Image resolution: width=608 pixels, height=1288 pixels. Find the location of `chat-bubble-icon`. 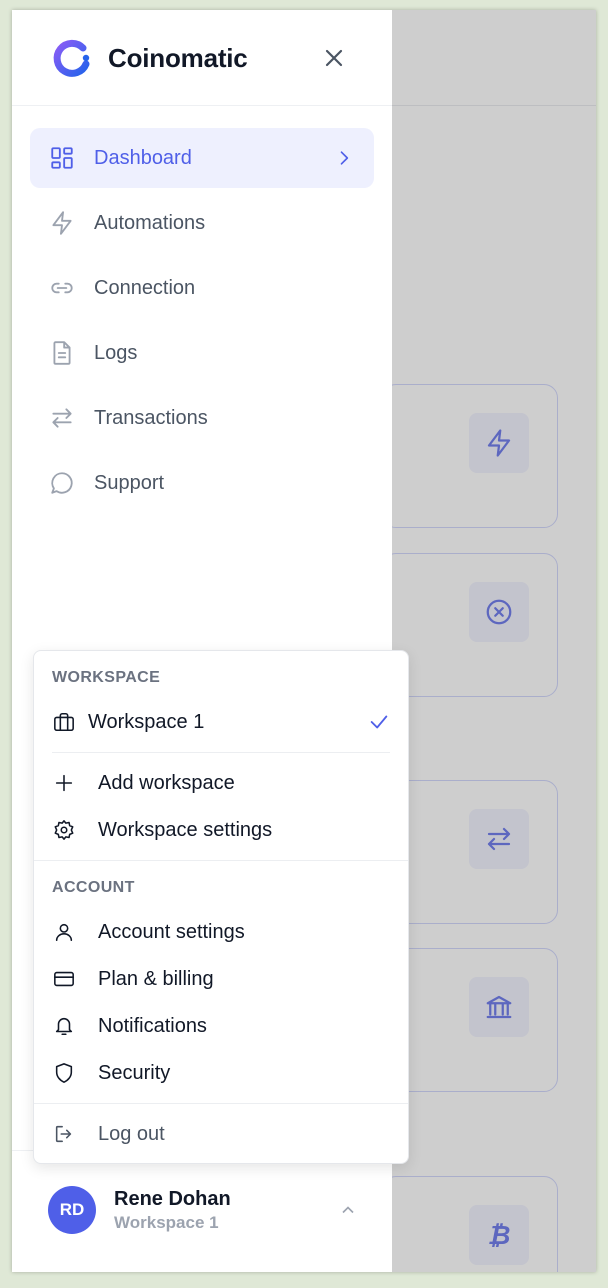

chat-bubble-icon is located at coordinates (62, 483).